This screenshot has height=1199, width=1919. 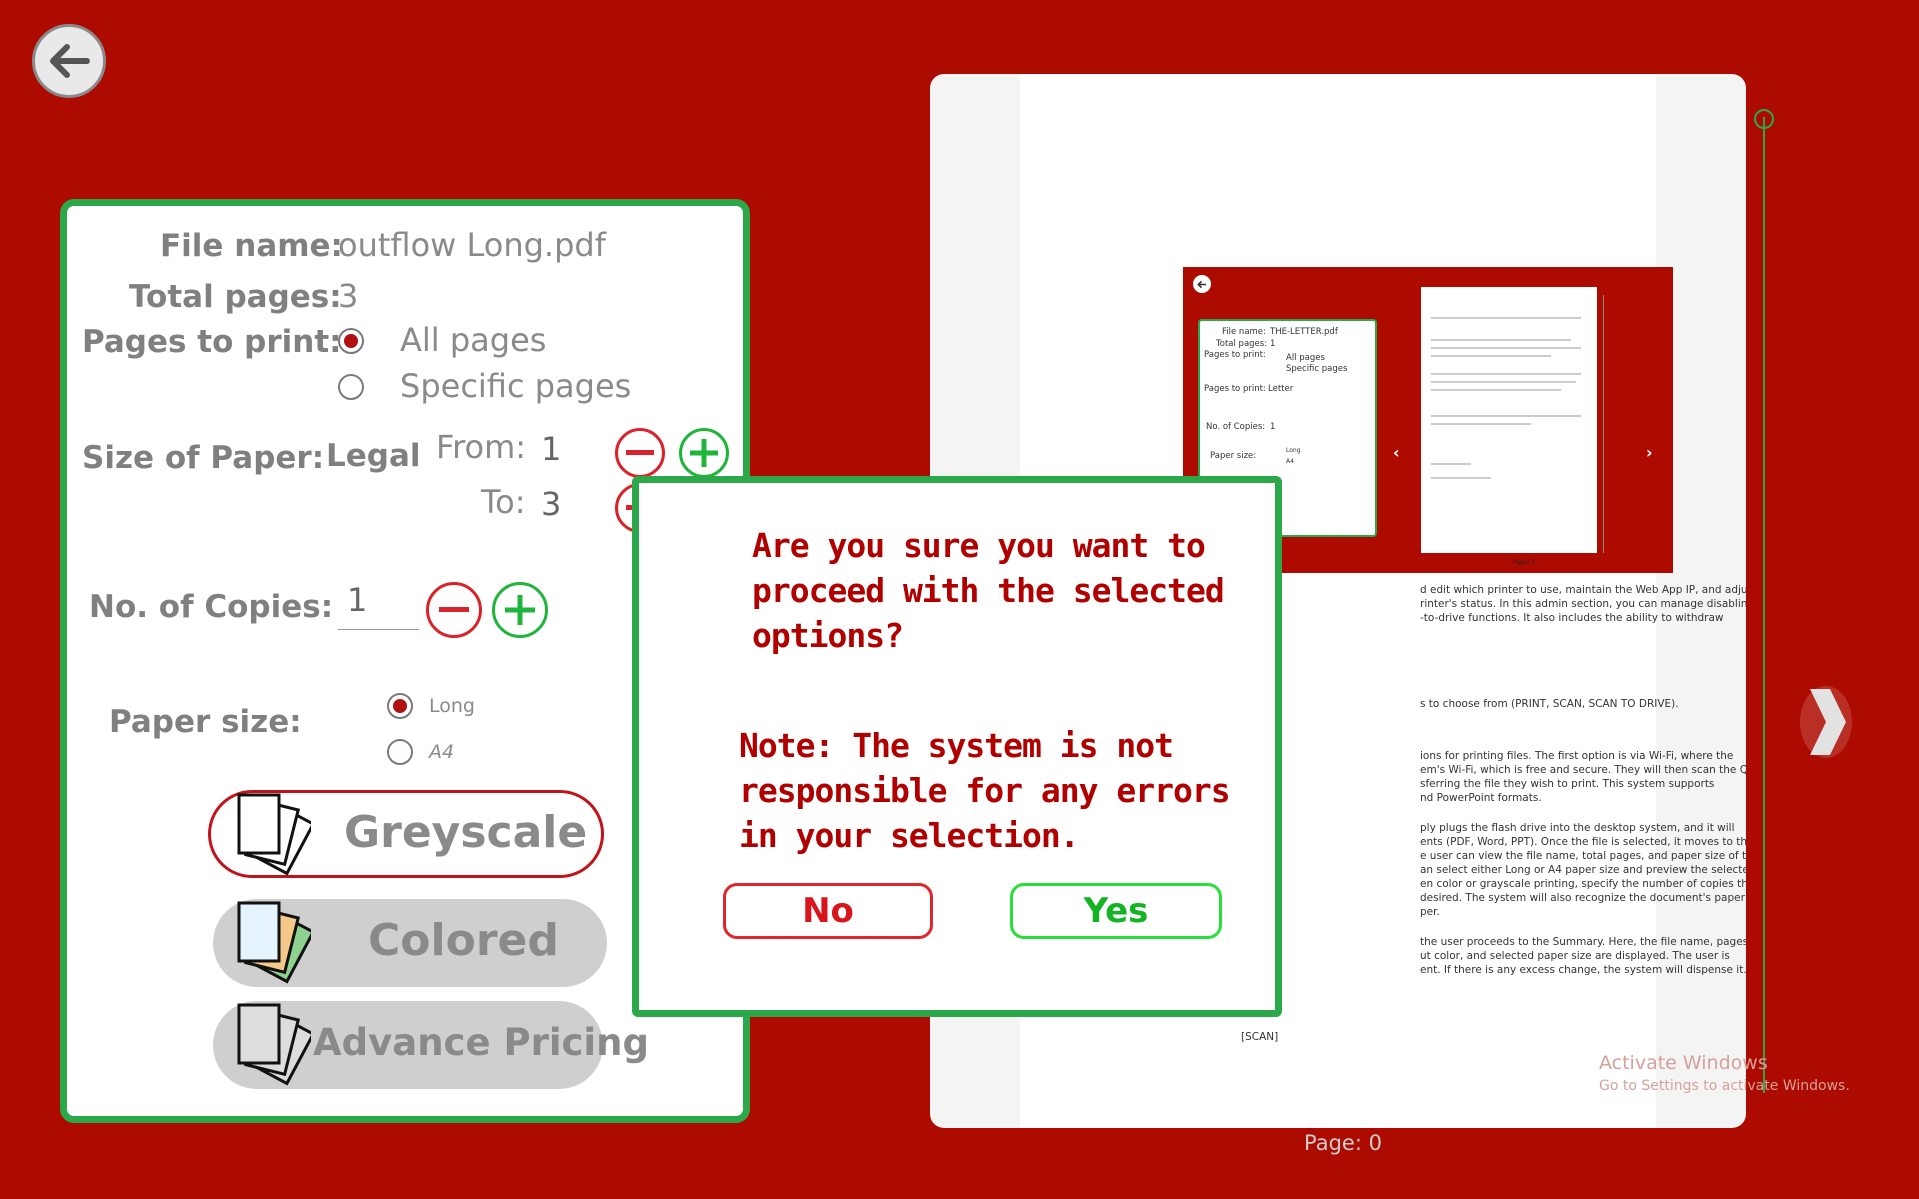 I want to click on thumb-file-name-label: File name:, so click(x=1244, y=332).